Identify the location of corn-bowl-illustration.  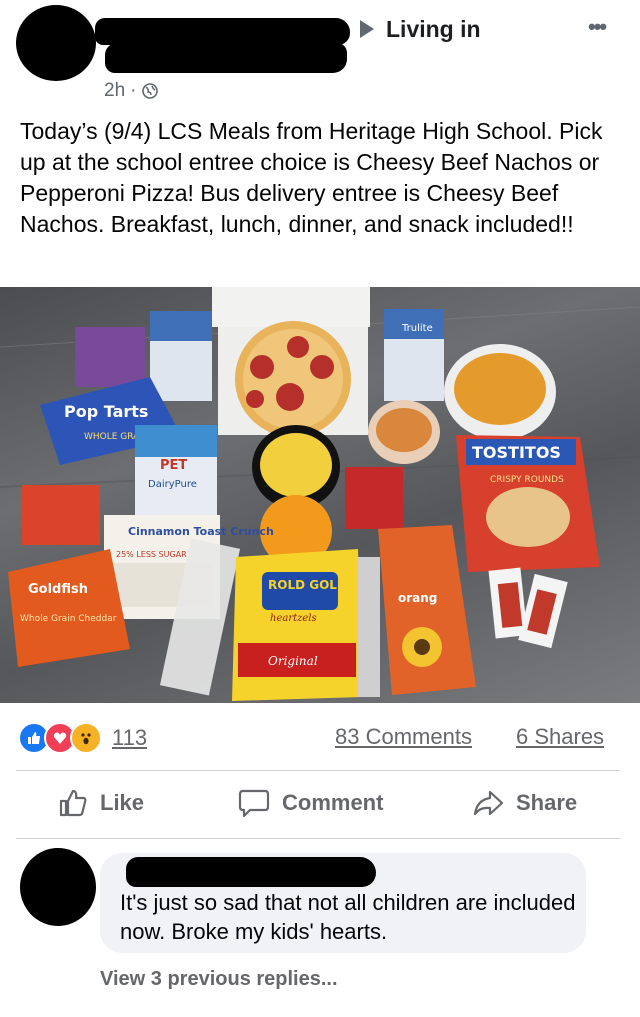
(296, 465).